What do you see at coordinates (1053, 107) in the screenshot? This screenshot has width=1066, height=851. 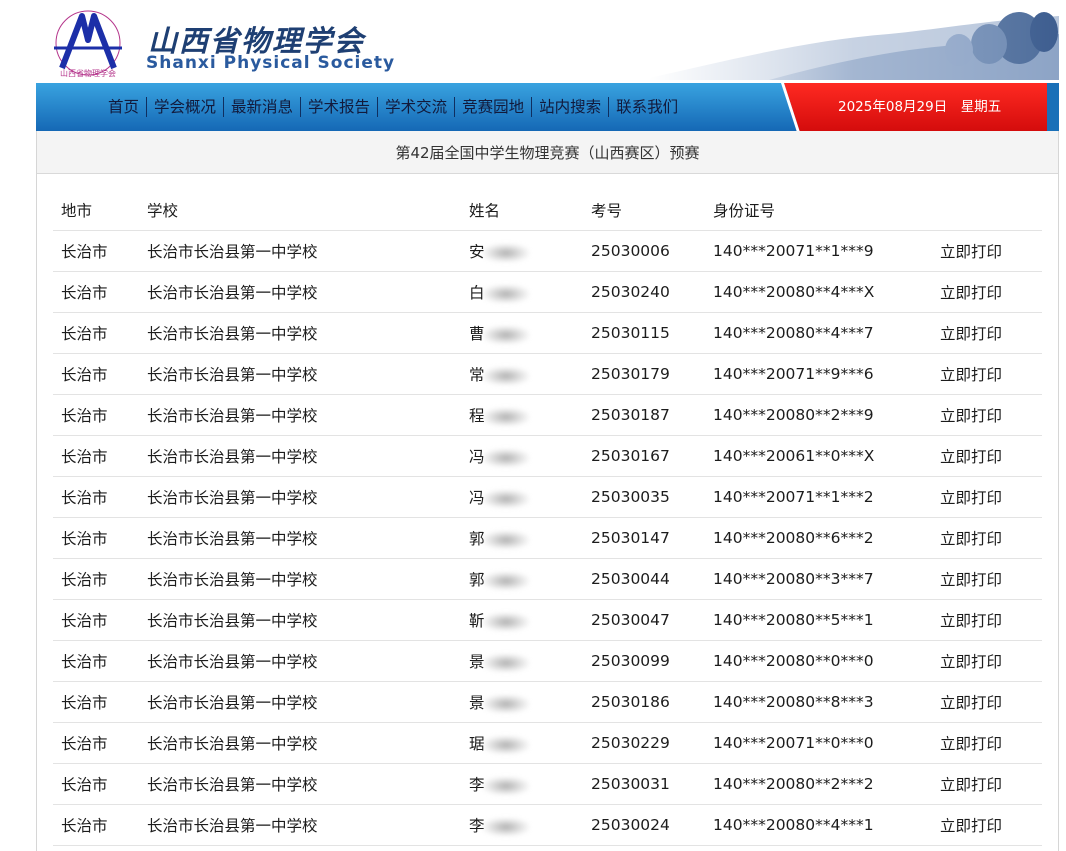 I see `nav-edge` at bounding box center [1053, 107].